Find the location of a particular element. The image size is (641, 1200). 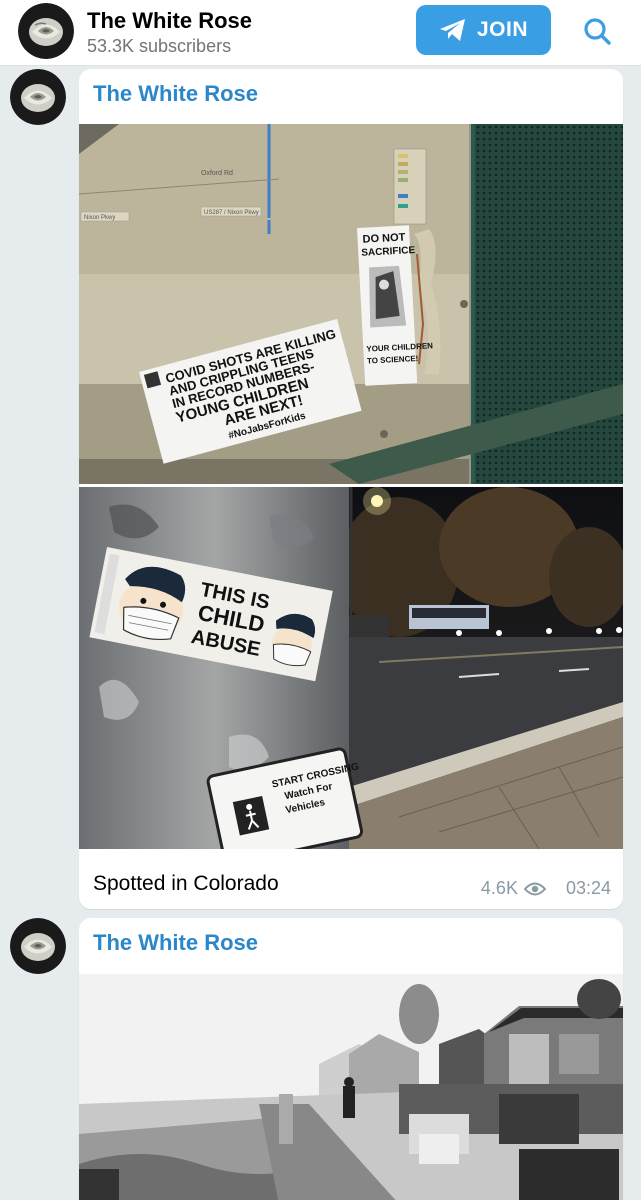

eye-icon is located at coordinates (534, 888).